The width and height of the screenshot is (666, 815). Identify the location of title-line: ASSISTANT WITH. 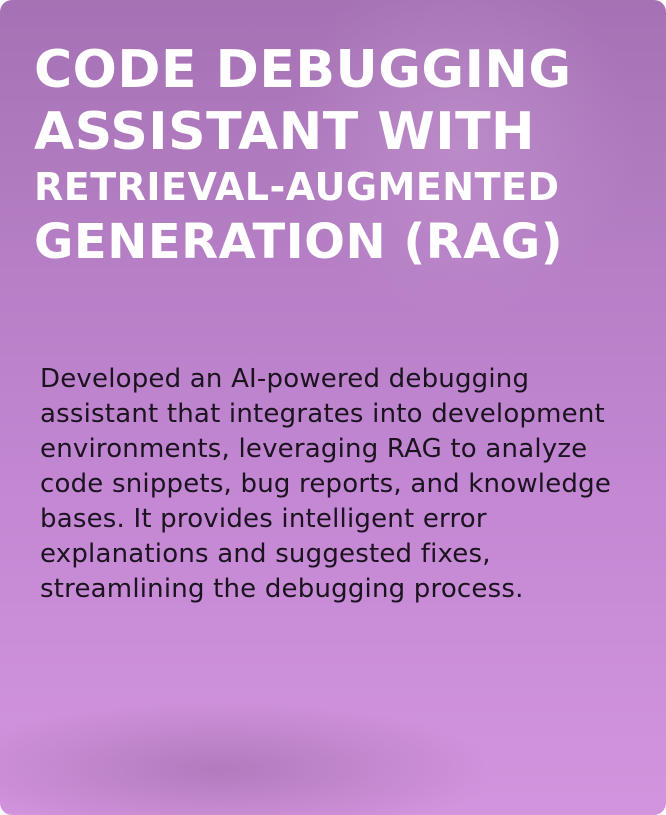
(285, 132).